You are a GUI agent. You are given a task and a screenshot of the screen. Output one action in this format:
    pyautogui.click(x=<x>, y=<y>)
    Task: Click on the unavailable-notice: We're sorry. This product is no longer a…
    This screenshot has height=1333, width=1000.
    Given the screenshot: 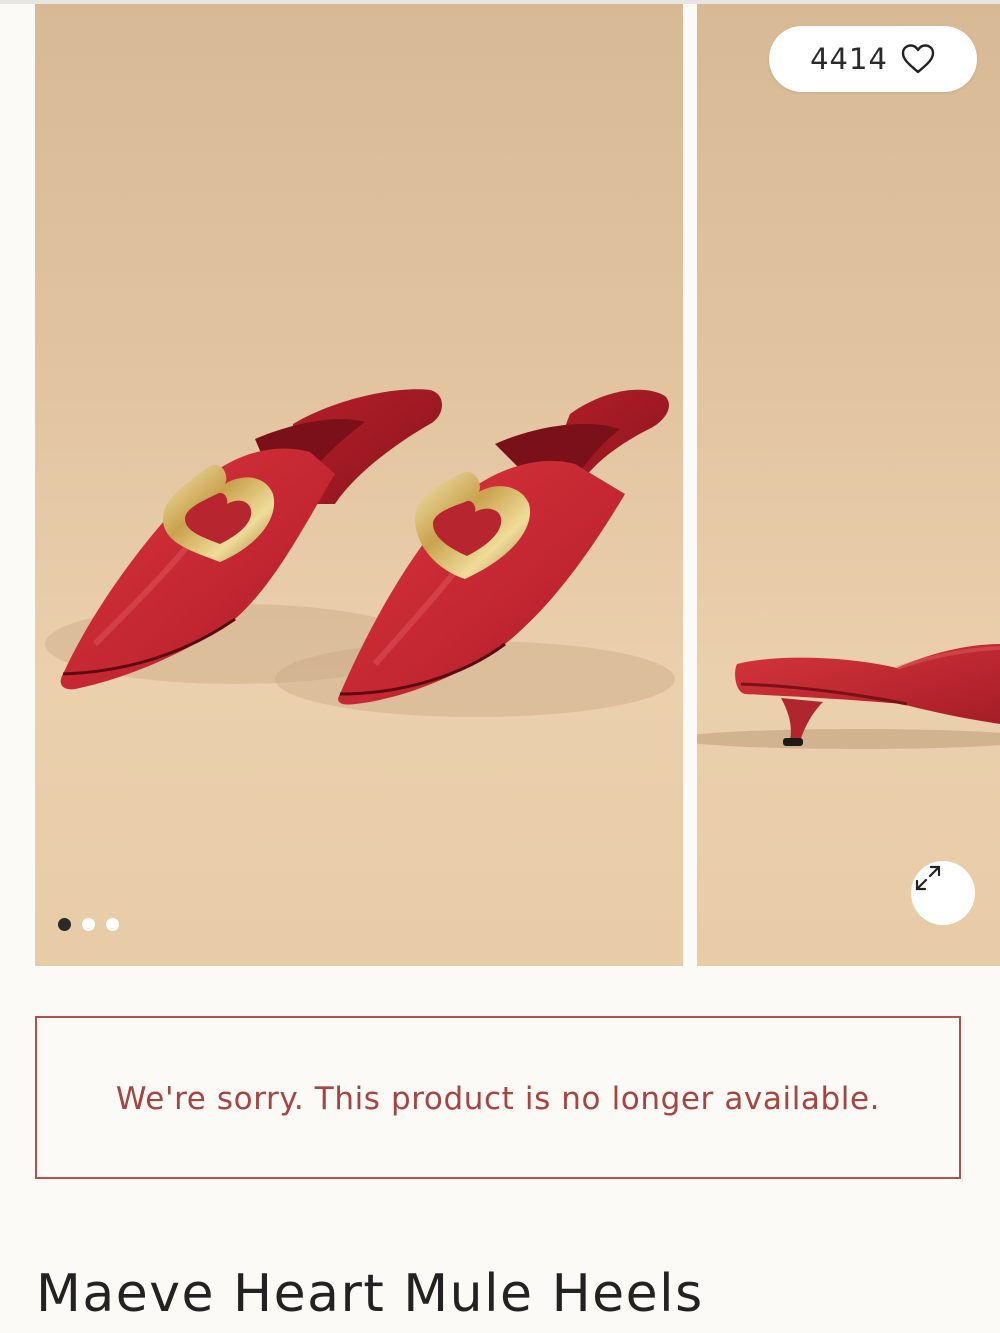 What is the action you would take?
    pyautogui.click(x=498, y=1097)
    